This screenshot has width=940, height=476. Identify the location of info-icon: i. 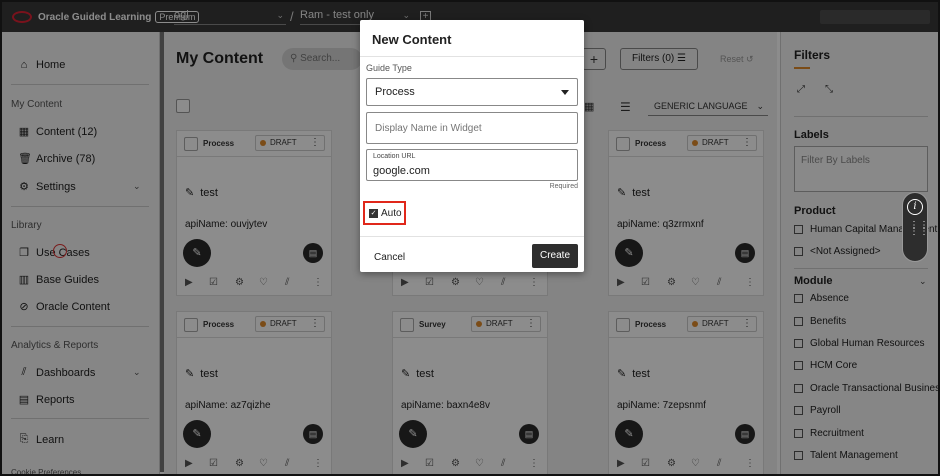
(915, 207).